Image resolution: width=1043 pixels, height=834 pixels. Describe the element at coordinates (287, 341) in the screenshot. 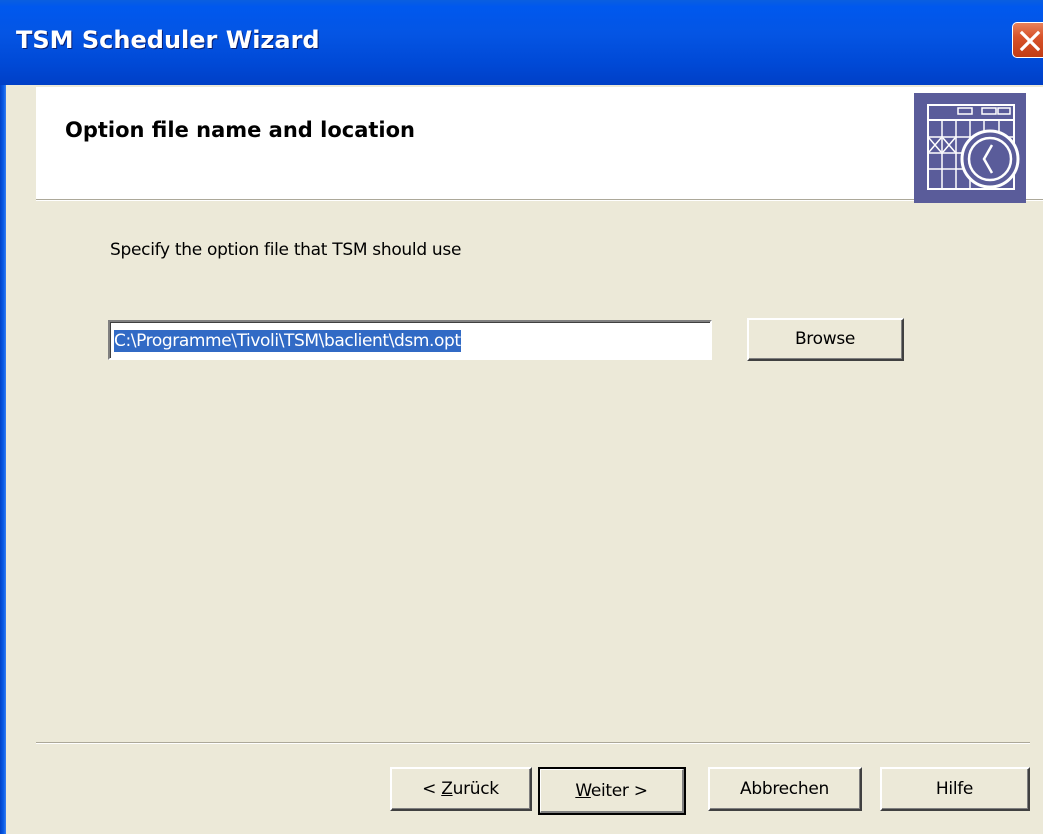

I see `option-file-path: C:\Programme\Tivoli\TSM\baclient\dsm.opt` at that location.